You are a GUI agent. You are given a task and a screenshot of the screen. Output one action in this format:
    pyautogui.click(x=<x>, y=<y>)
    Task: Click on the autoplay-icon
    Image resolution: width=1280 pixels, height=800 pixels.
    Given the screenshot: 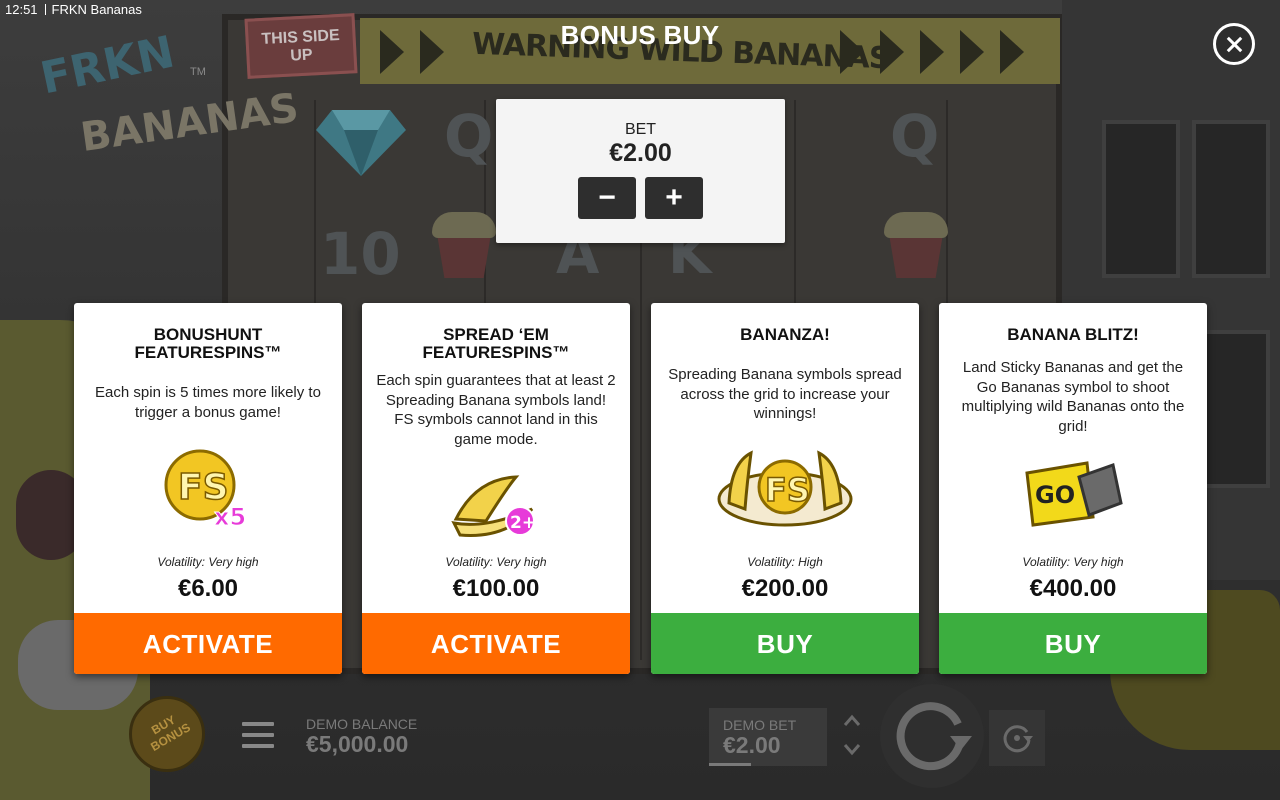 What is the action you would take?
    pyautogui.click(x=1018, y=739)
    